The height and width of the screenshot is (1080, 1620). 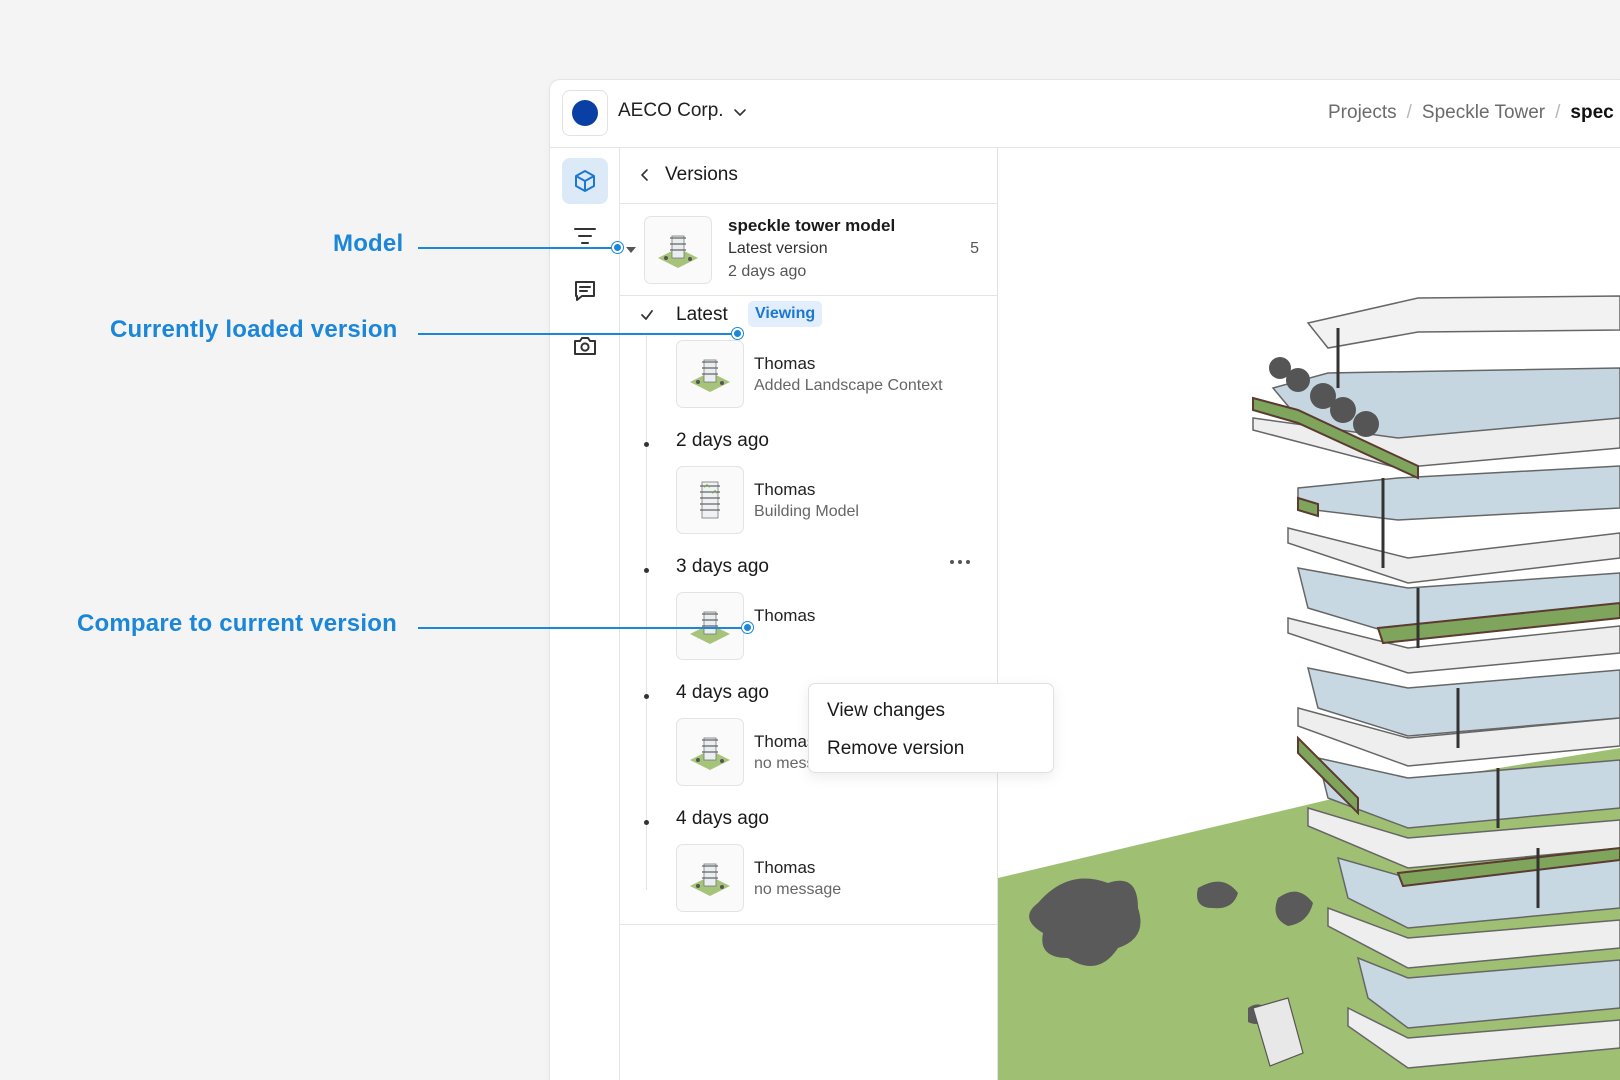 What do you see at coordinates (960, 562) in the screenshot?
I see `more-options-icon` at bounding box center [960, 562].